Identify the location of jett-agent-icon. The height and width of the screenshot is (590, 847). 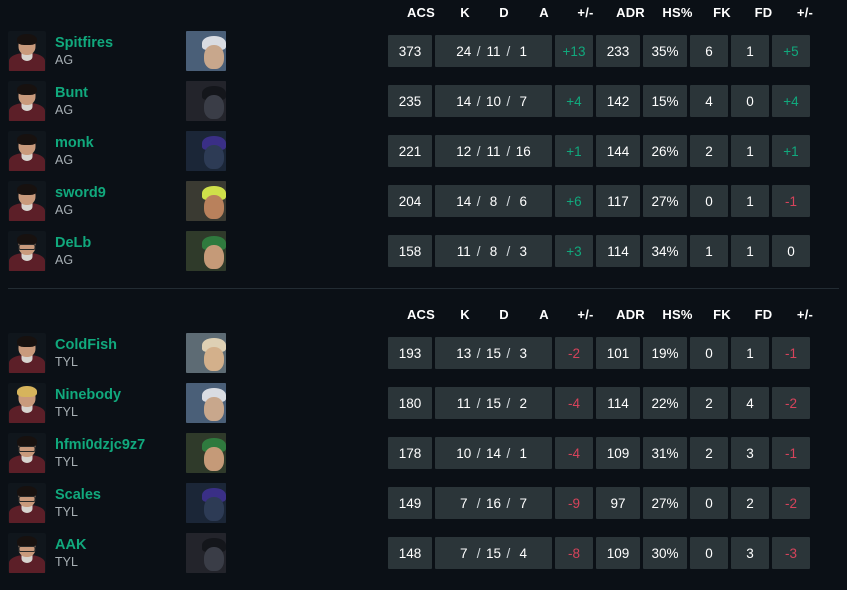
(206, 403).